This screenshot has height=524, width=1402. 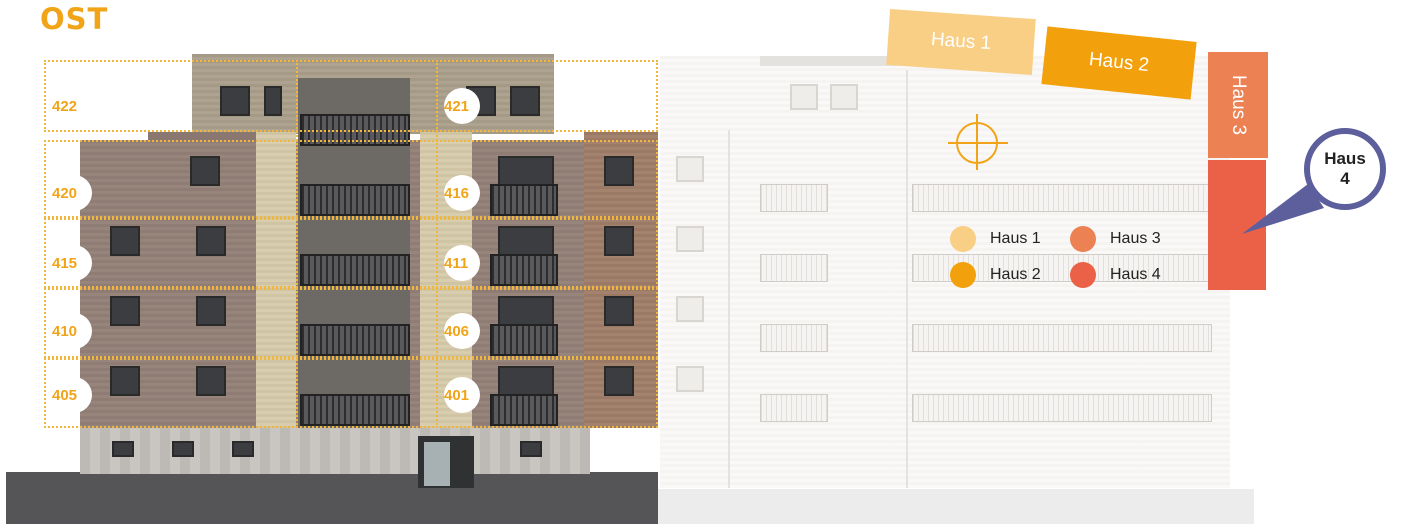 I want to click on unit-label-422: 422, so click(x=64, y=106).